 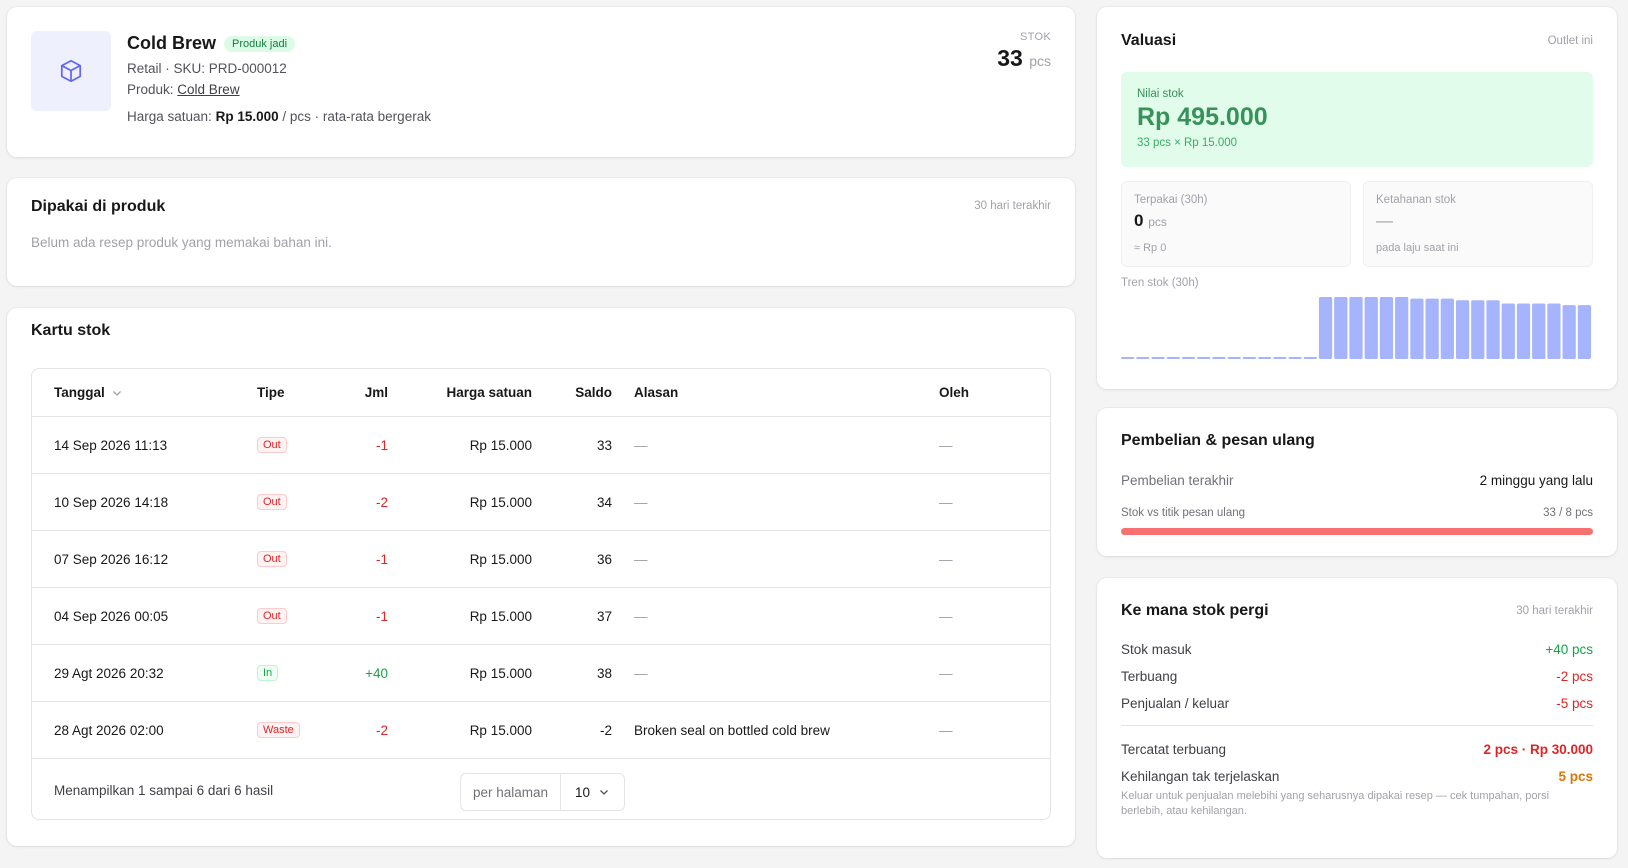 What do you see at coordinates (271, 392) in the screenshot?
I see `column-type: Tipe` at bounding box center [271, 392].